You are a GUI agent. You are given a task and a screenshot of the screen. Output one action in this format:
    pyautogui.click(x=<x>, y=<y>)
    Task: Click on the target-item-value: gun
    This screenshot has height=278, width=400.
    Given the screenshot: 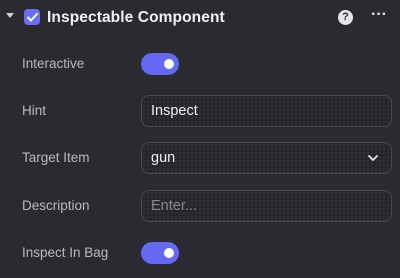 What is the action you would take?
    pyautogui.click(x=163, y=158)
    